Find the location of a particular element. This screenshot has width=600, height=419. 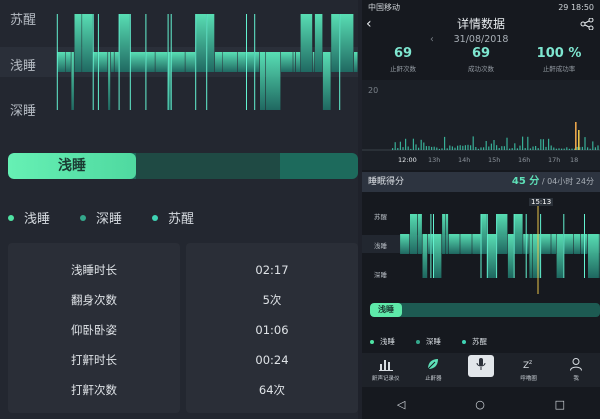

right-hypnogram-area: 苏醒 浅睡 深睡 15:13 is located at coordinates (481, 244).